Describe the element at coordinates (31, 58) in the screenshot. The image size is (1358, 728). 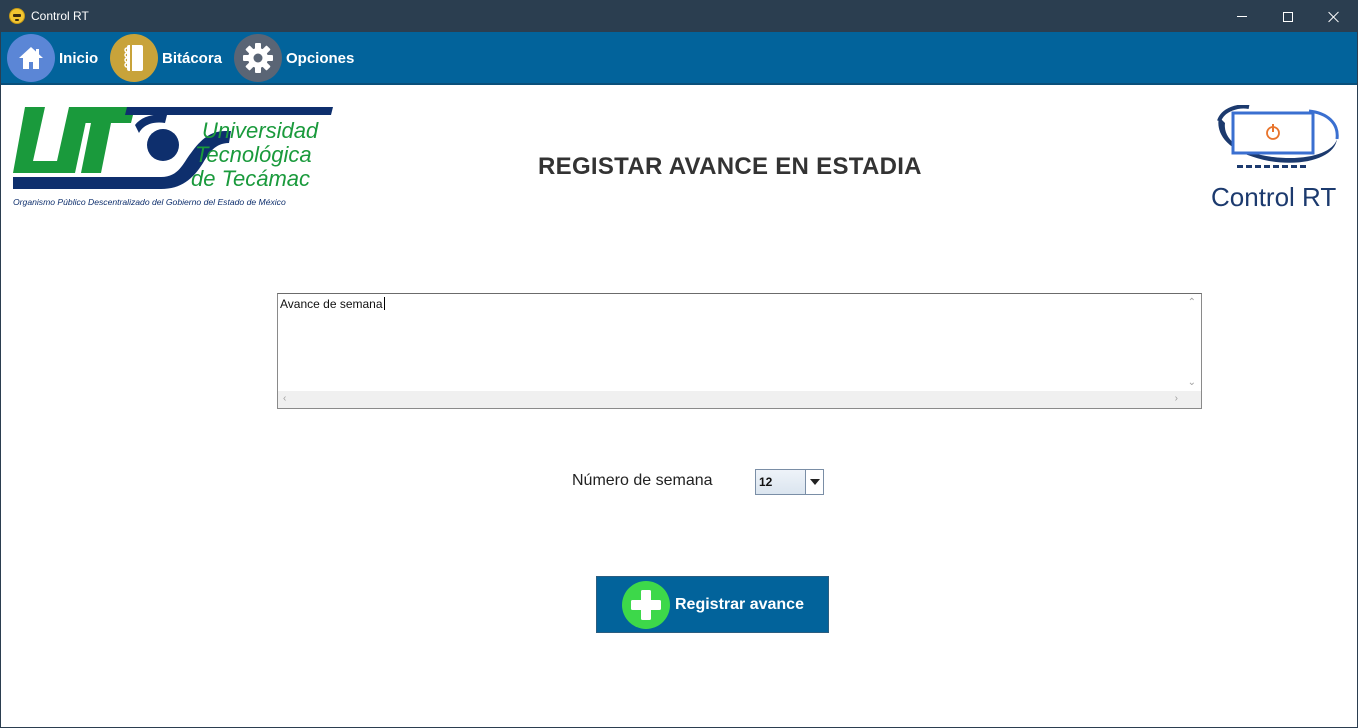
I see `home-icon` at that location.